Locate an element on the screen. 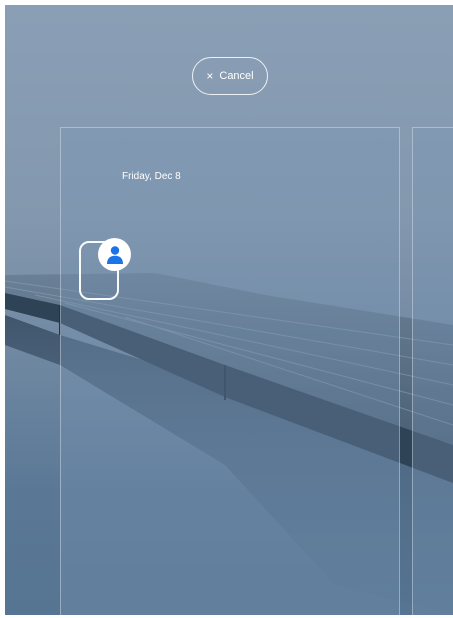 This screenshot has width=453, height=618. close-icon: × is located at coordinates (210, 76).